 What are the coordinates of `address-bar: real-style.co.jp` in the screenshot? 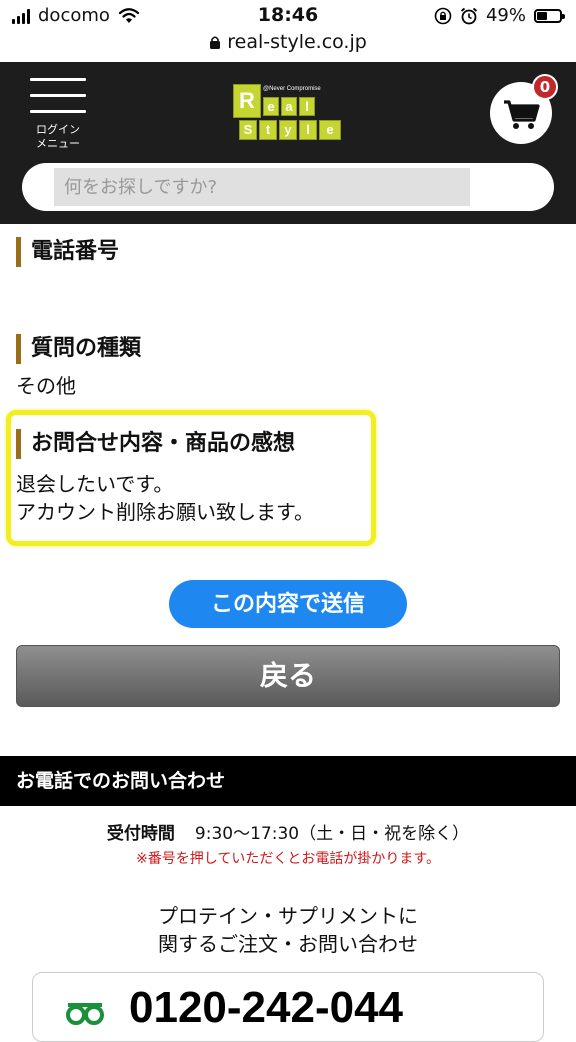 It's located at (288, 45).